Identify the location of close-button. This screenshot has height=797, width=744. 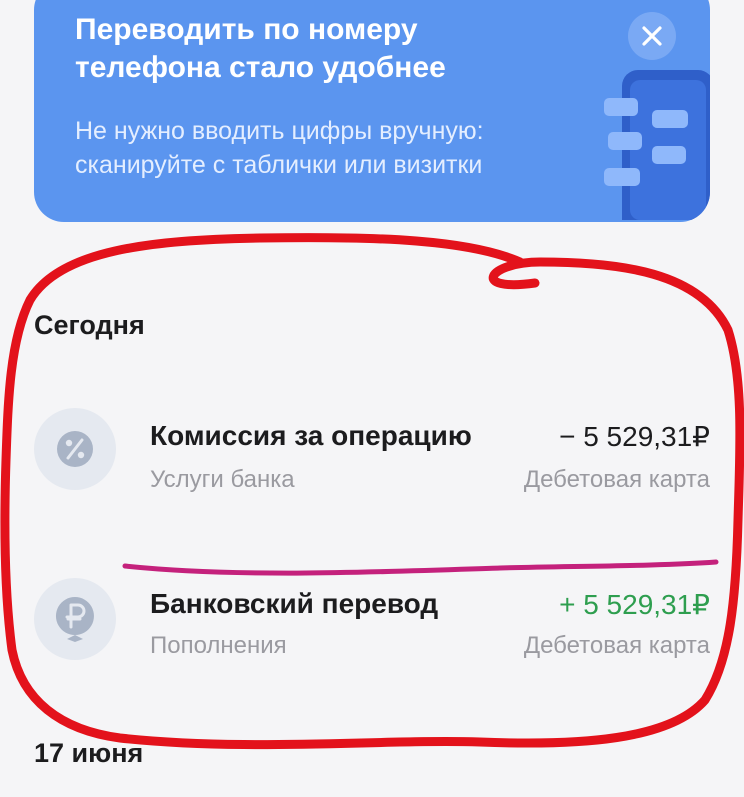
(652, 36).